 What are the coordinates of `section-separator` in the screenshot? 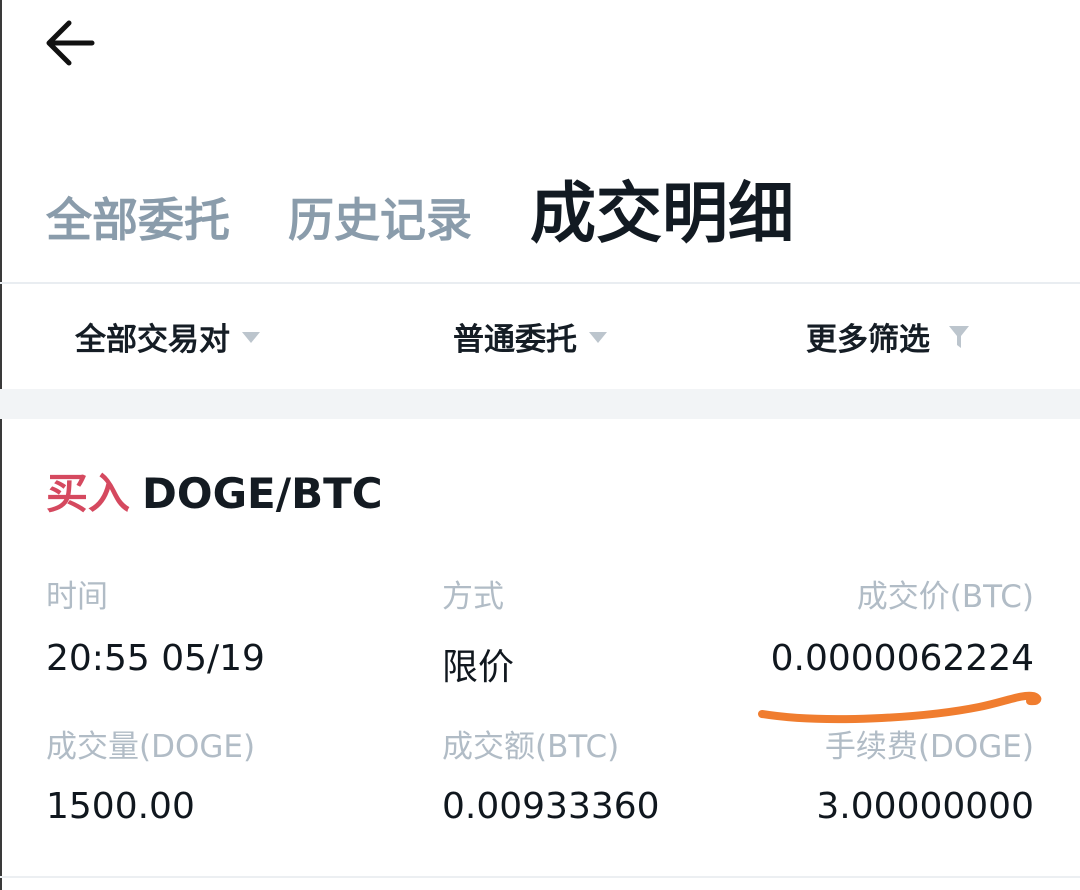 It's located at (540, 404).